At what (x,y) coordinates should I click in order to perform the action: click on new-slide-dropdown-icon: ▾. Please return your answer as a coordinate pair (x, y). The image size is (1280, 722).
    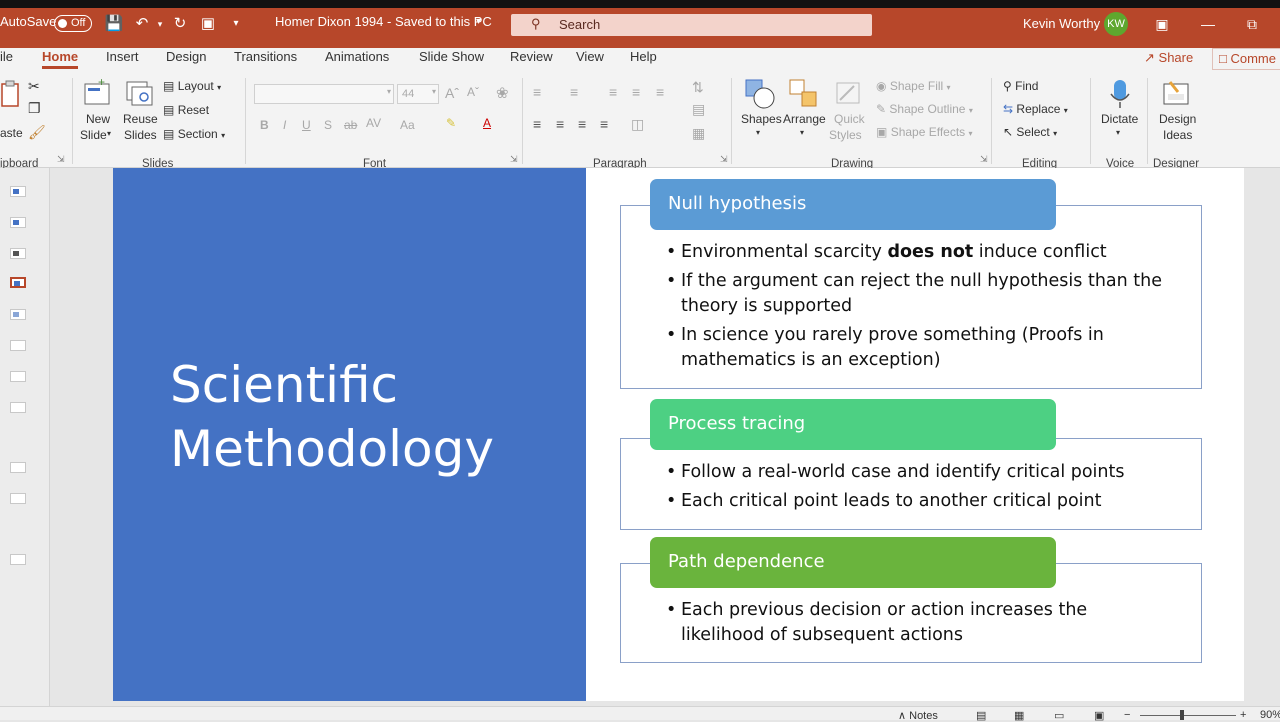
    Looking at the image, I should click on (109, 133).